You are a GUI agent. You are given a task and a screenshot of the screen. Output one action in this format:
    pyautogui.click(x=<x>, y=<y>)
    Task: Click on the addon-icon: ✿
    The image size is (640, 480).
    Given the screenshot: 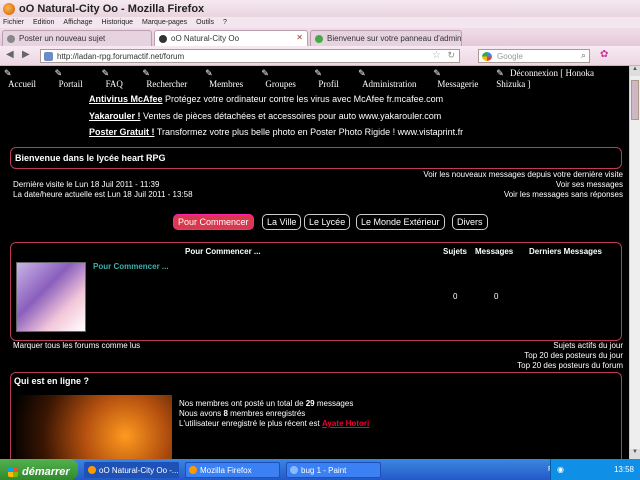 What is the action you would take?
    pyautogui.click(x=604, y=54)
    